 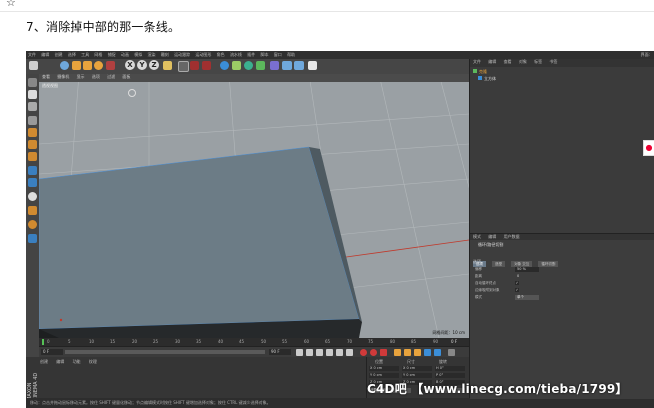 What do you see at coordinates (59, 55) in the screenshot?
I see `menu-item: 创建` at bounding box center [59, 55].